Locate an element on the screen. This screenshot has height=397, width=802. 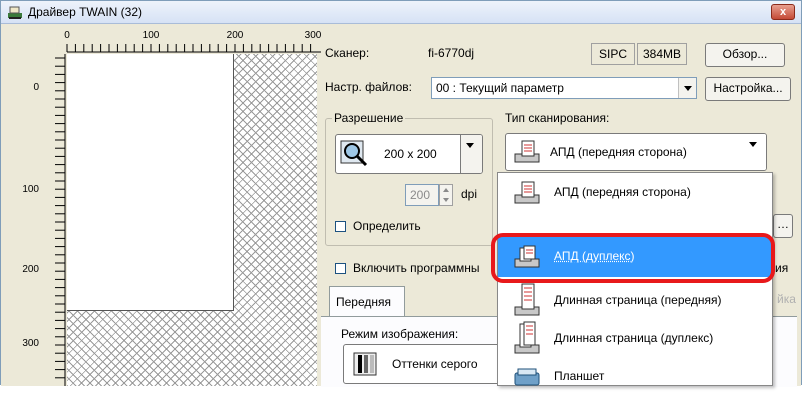
preview-page is located at coordinates (150, 182).